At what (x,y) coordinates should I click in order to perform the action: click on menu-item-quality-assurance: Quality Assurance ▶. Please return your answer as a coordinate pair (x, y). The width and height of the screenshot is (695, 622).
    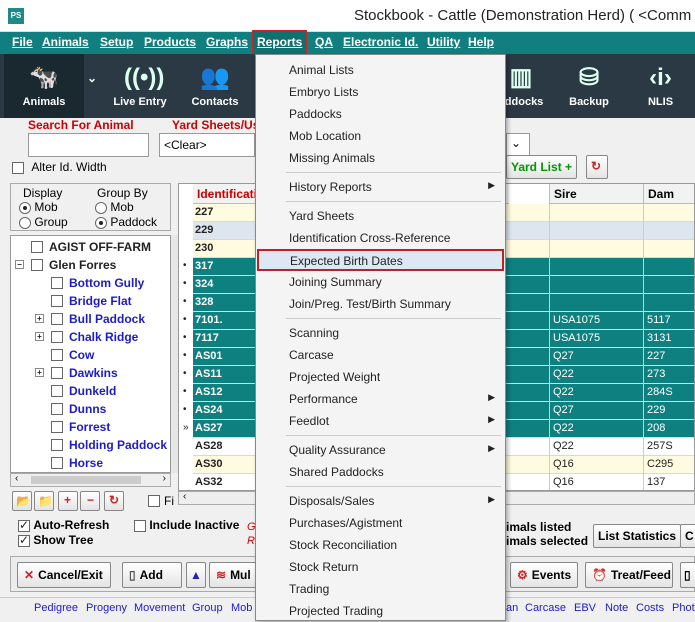
    Looking at the image, I should click on (380, 450).